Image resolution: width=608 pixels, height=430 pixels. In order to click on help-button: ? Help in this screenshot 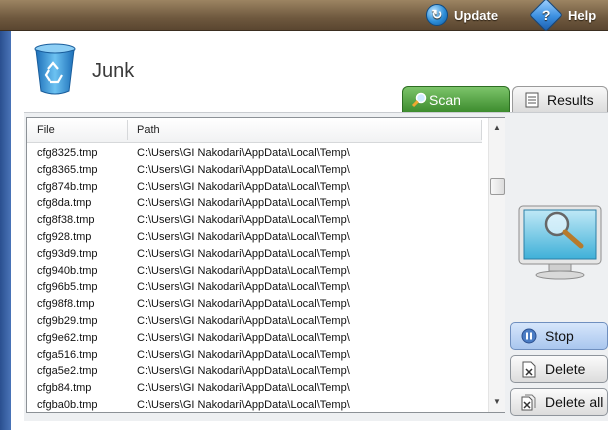, I will do `click(563, 16)`.